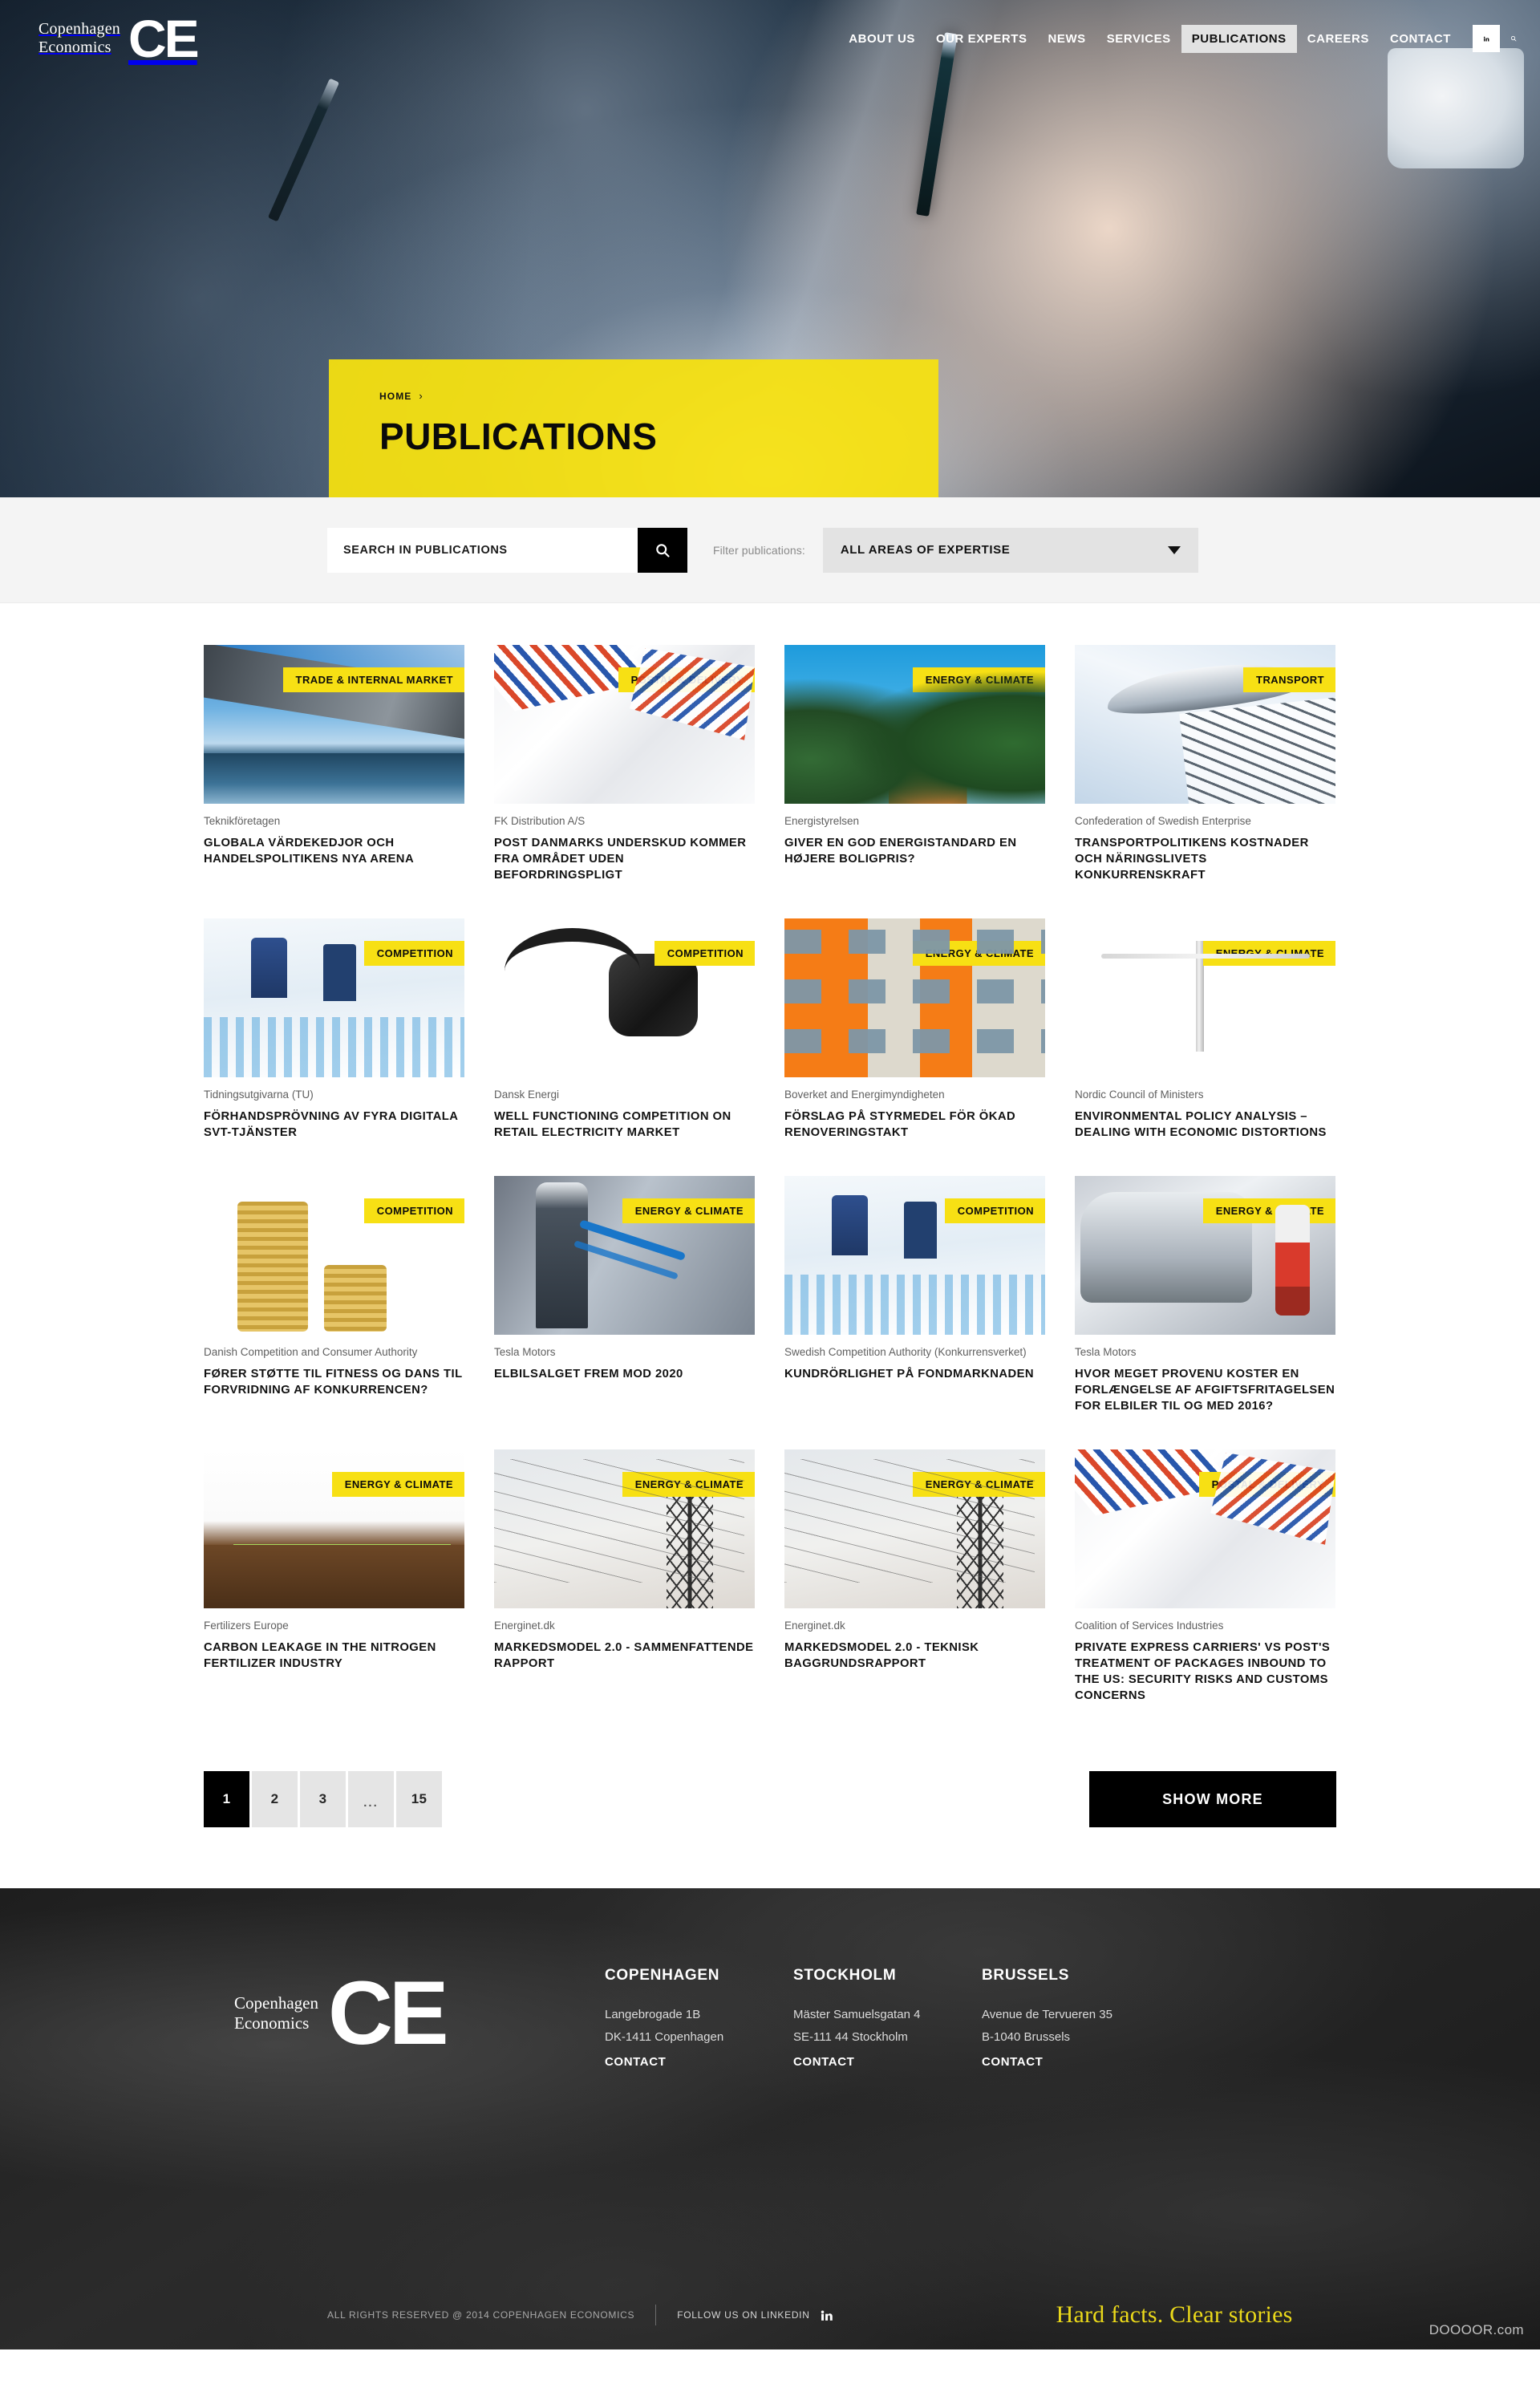 This screenshot has height=2396, width=1540. What do you see at coordinates (1420, 39) in the screenshot?
I see `nav-item-contact: CONTACT` at bounding box center [1420, 39].